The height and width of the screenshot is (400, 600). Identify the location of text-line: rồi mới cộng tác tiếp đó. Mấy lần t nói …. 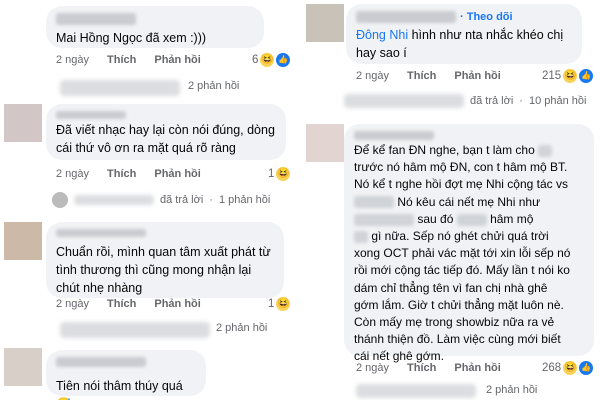
(462, 270).